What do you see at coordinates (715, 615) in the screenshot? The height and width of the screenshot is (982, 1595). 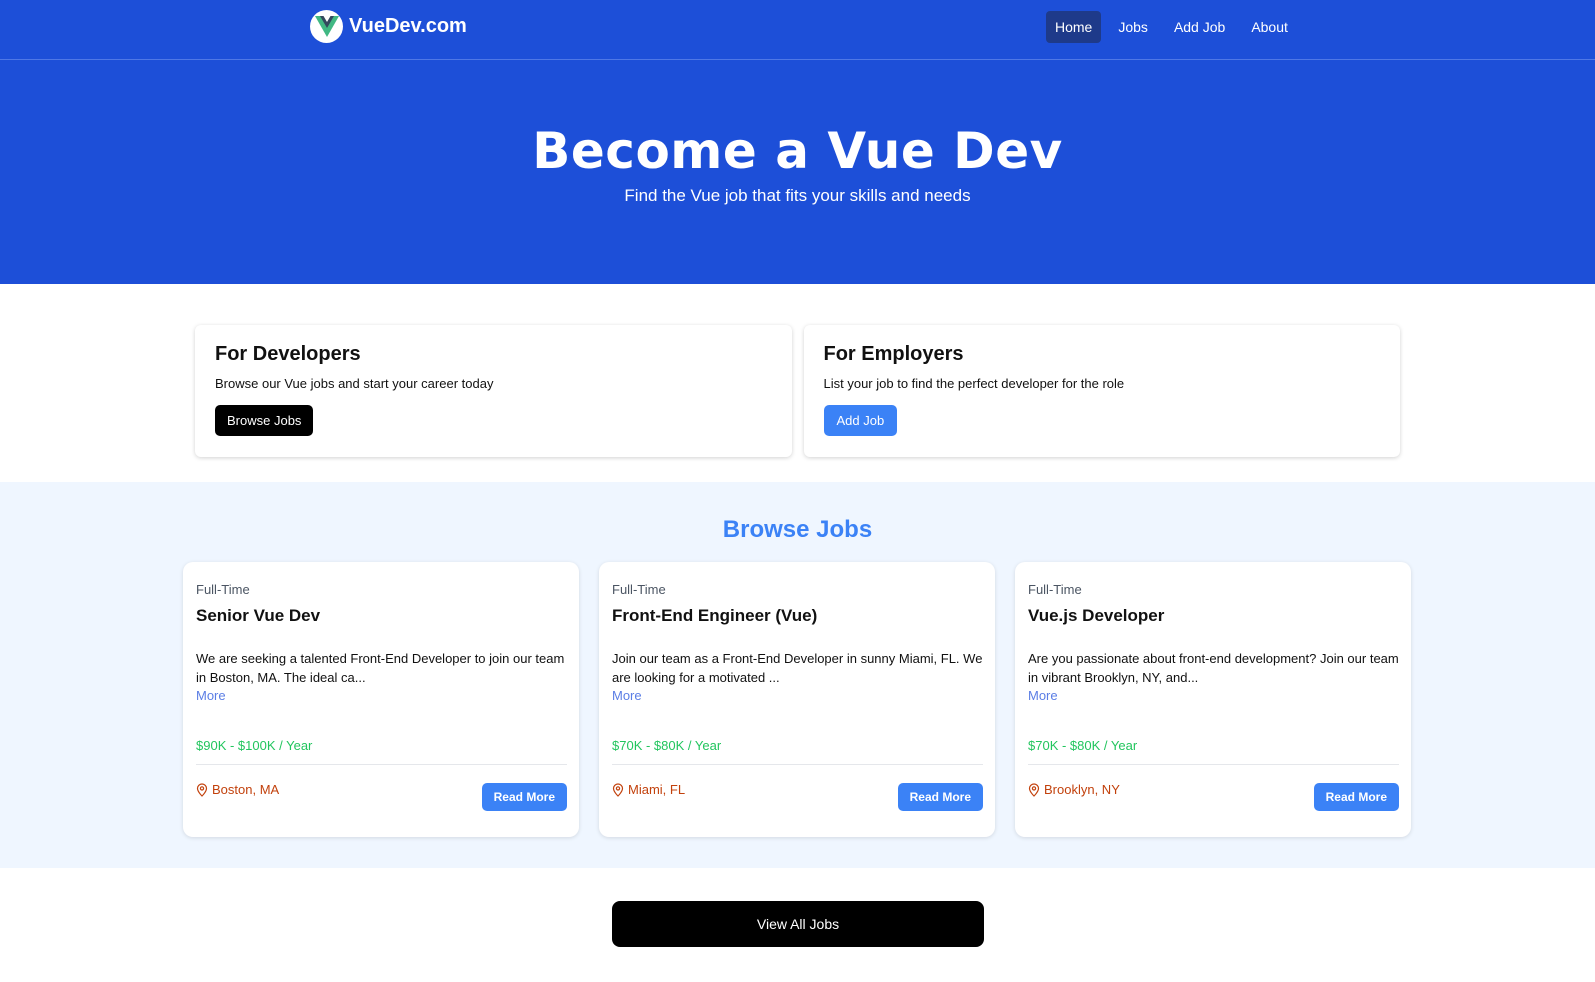 I see `job-title: Front-End Engineer (Vue)` at bounding box center [715, 615].